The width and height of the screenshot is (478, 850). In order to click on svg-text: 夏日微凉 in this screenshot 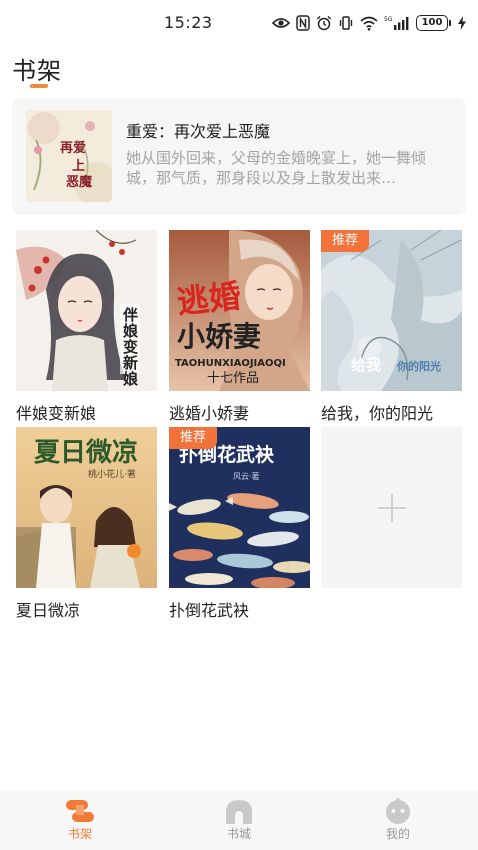, I will do `click(86, 452)`.